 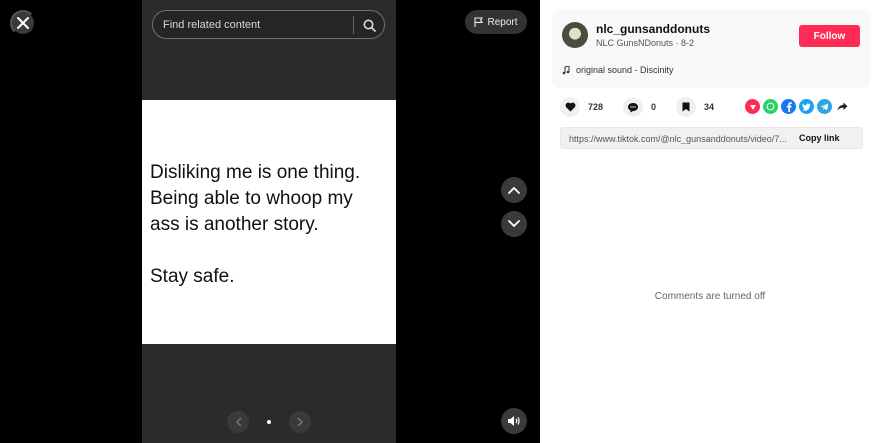 What do you see at coordinates (353, 25) in the screenshot?
I see `search-divider` at bounding box center [353, 25].